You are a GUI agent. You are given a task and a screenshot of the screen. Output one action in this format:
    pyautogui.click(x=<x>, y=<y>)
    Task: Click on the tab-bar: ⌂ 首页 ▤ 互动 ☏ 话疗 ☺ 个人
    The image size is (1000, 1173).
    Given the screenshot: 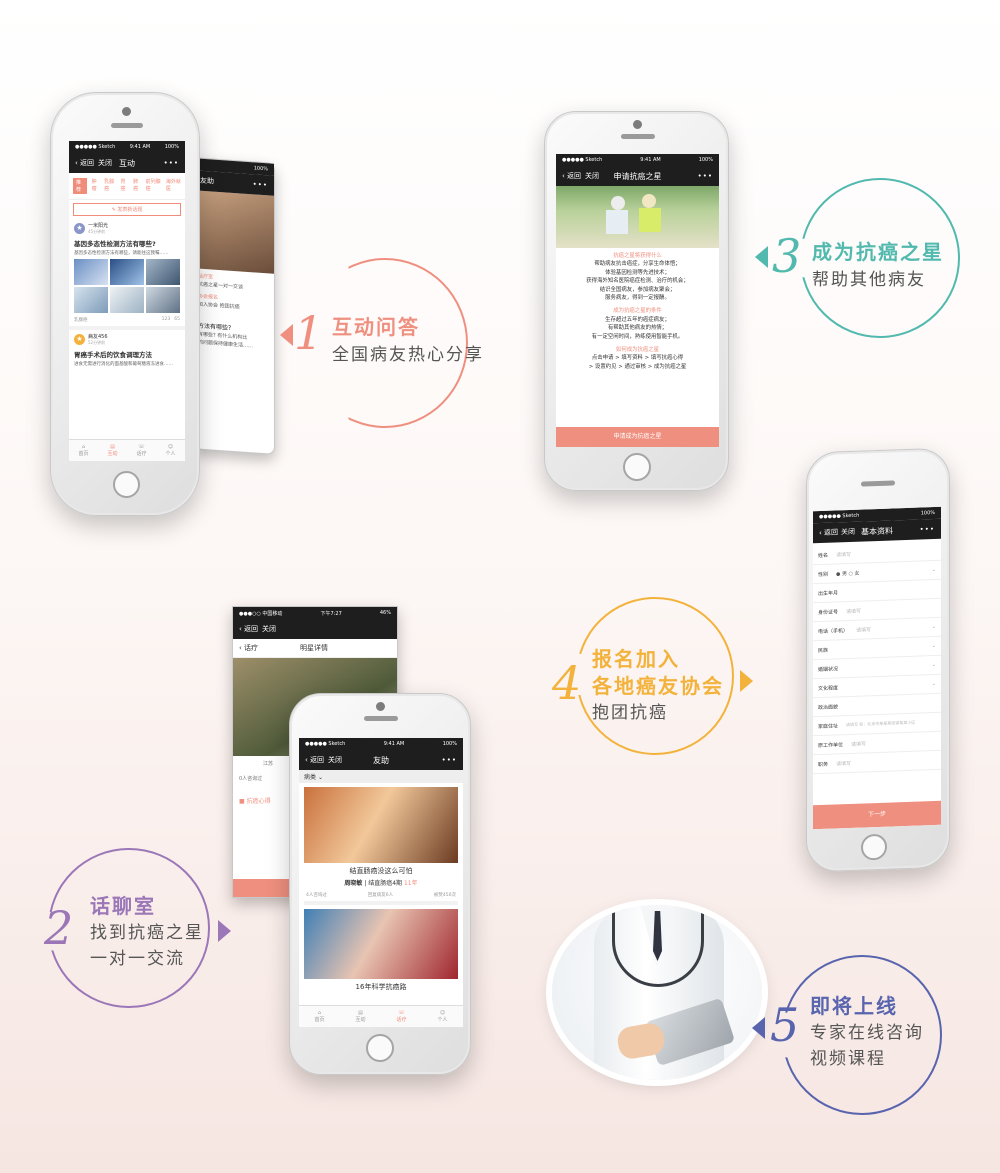 What is the action you would take?
    pyautogui.click(x=381, y=1016)
    